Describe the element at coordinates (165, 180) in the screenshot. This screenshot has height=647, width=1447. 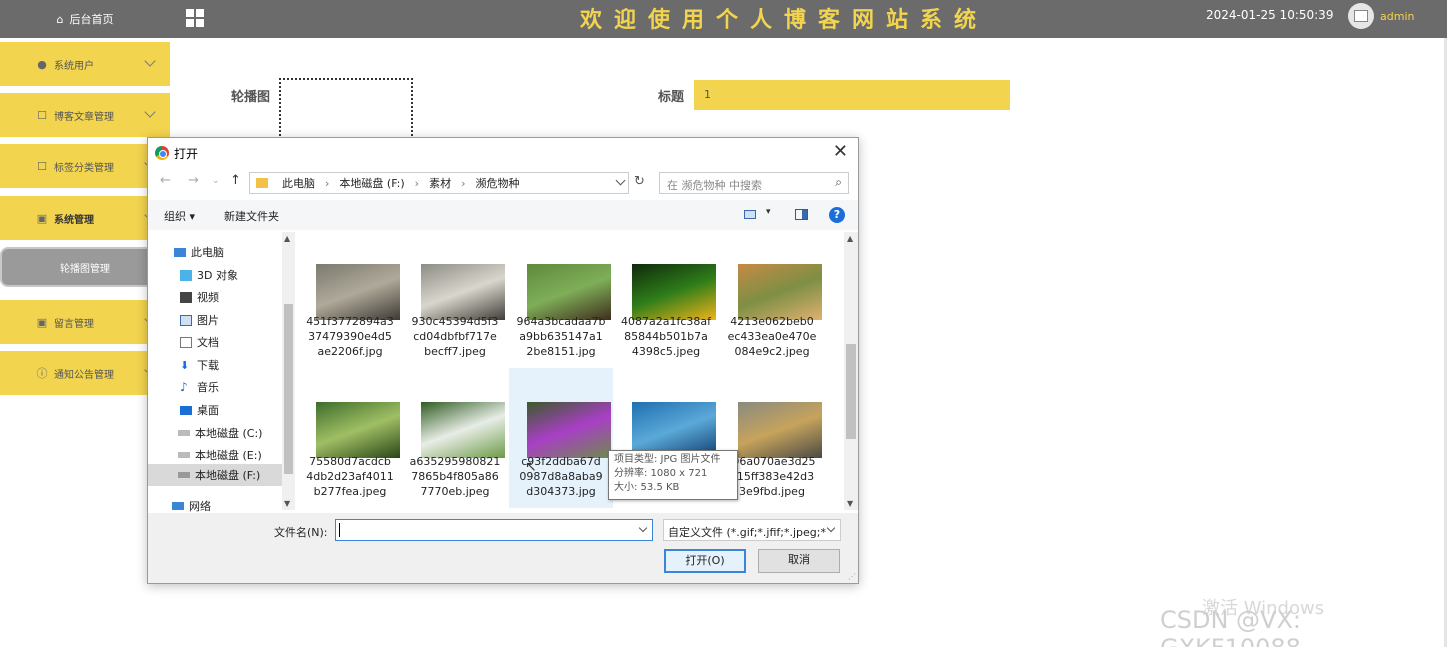
I see `back-arrow-icon: ←` at that location.